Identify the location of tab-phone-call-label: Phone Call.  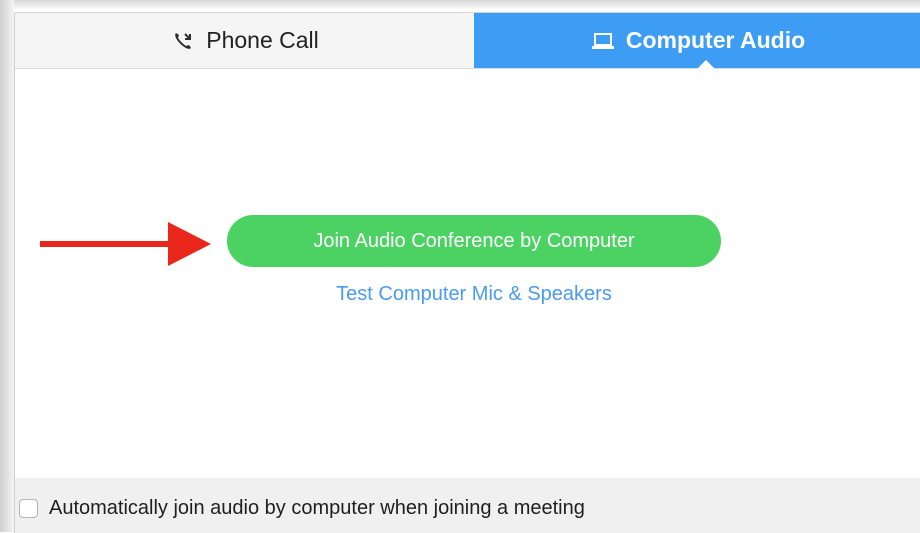
(262, 40).